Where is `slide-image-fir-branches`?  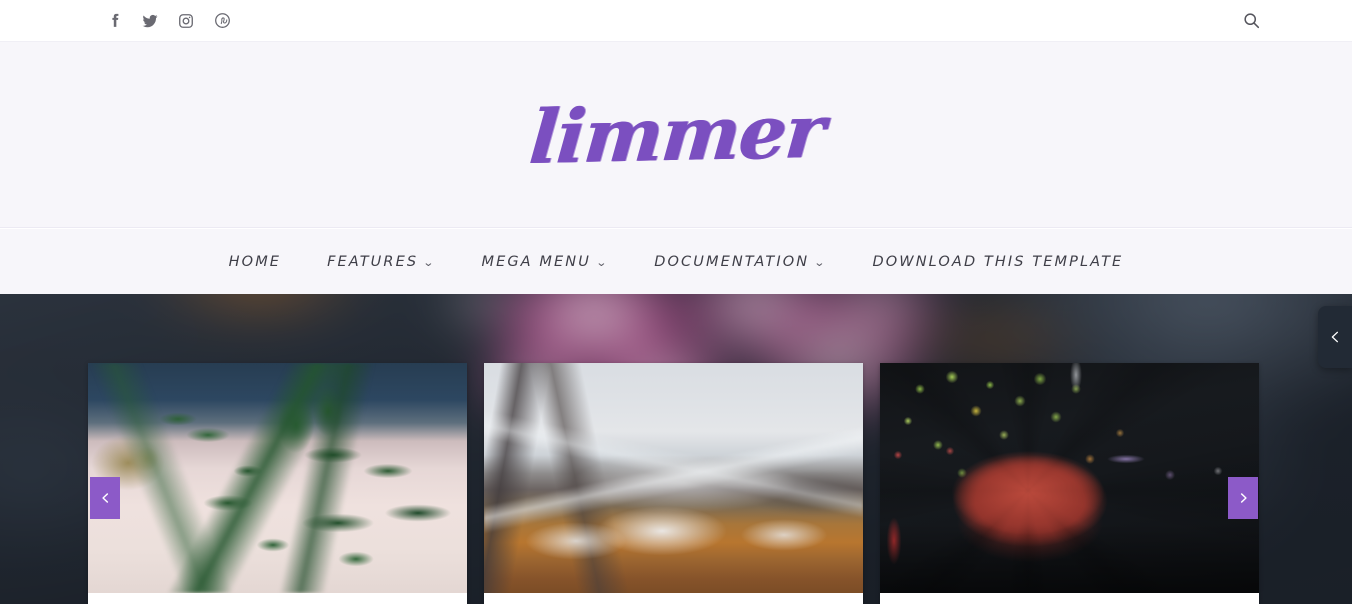 slide-image-fir-branches is located at coordinates (277, 478).